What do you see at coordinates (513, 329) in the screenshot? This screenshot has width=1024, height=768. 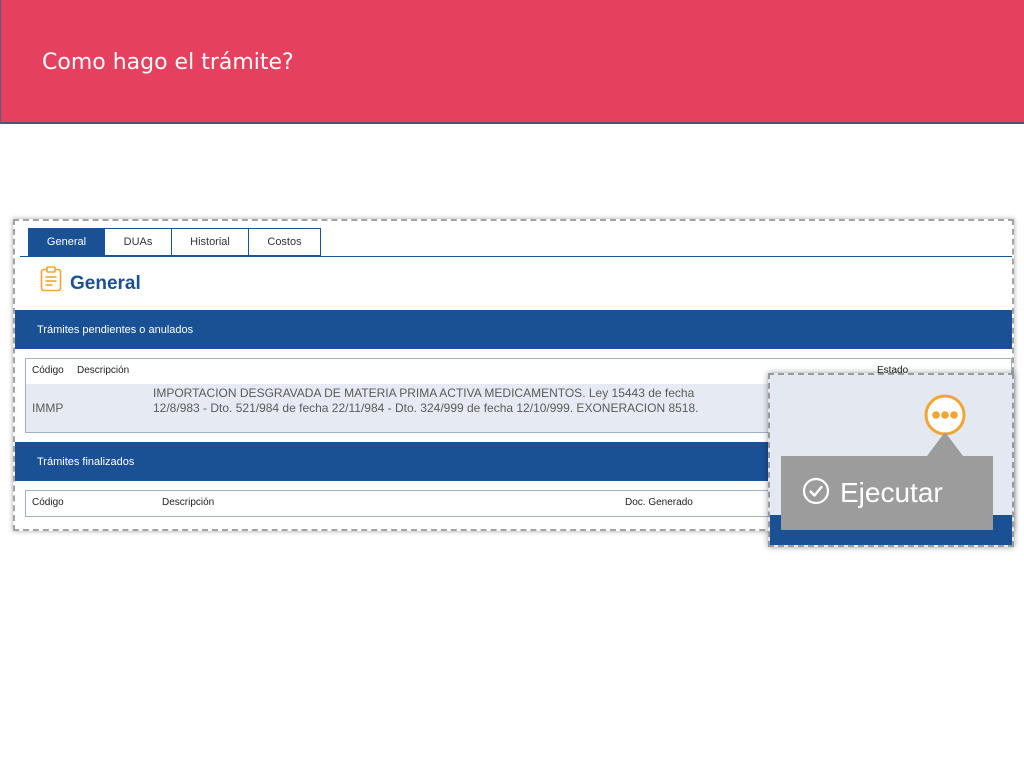 I see `pending-section-header: Trámites pendientes o anulados` at bounding box center [513, 329].